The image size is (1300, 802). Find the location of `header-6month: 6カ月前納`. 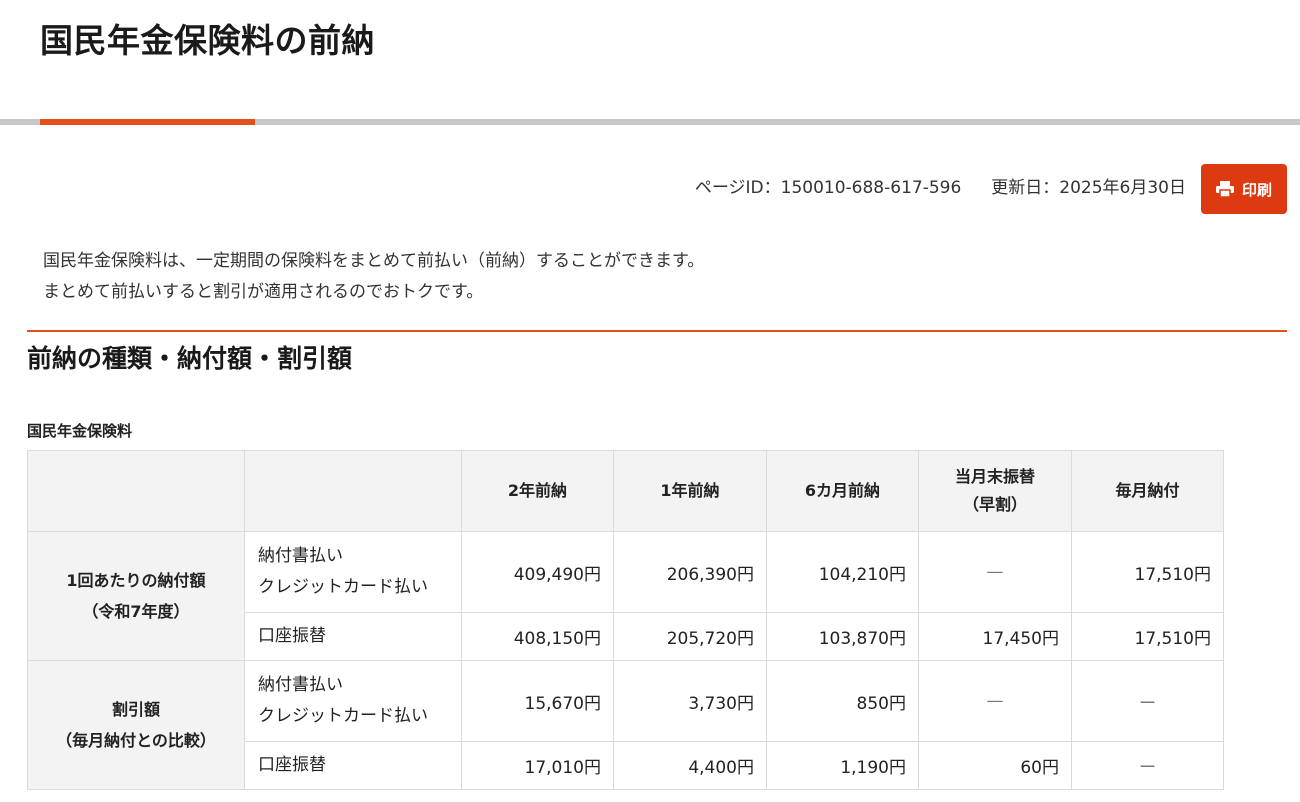

header-6month: 6カ月前納 is located at coordinates (842, 491).